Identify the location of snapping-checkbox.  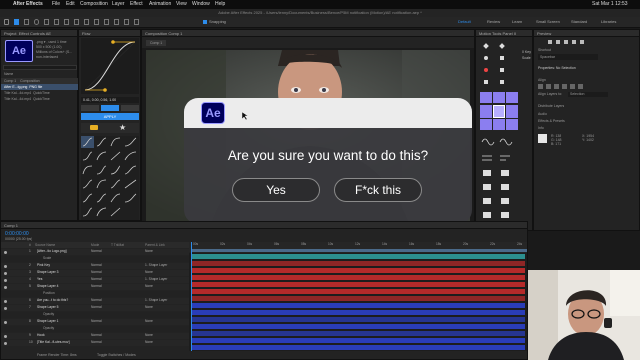
(205, 22).